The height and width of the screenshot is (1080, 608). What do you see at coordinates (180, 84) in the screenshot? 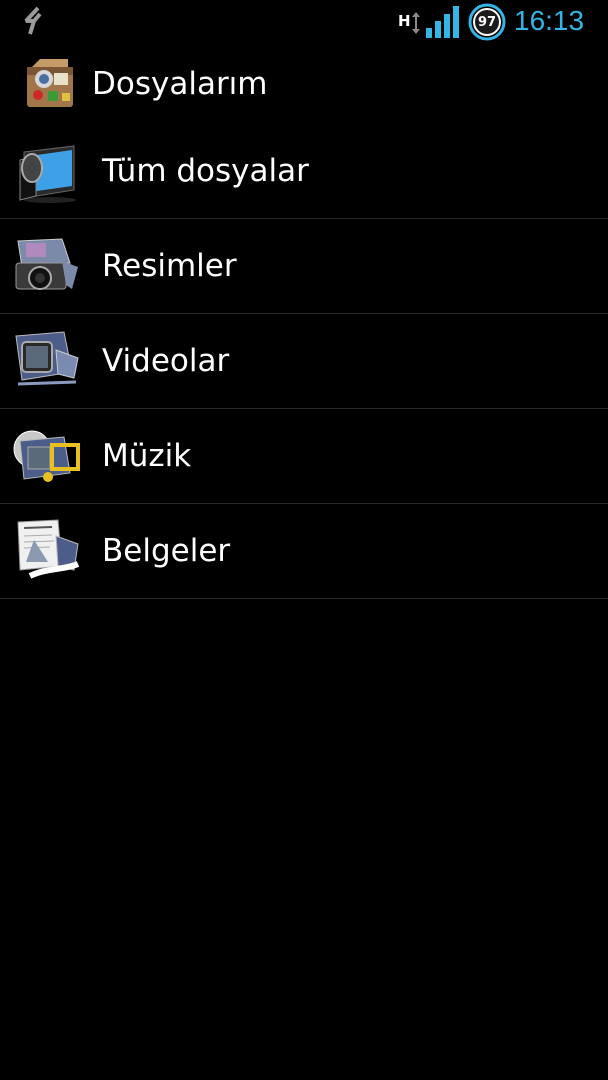
I see `page-title: Dosyalarım` at bounding box center [180, 84].